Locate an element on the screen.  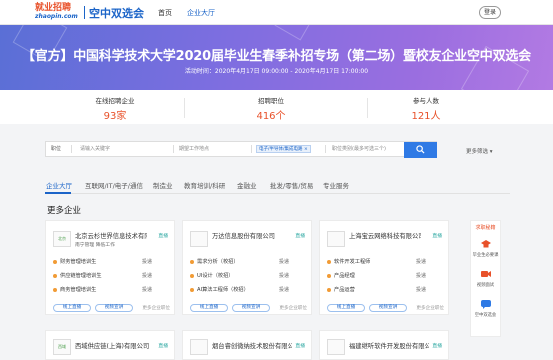
industry-tag-label: 电子/半导体/集成电路 is located at coordinates (281, 149).